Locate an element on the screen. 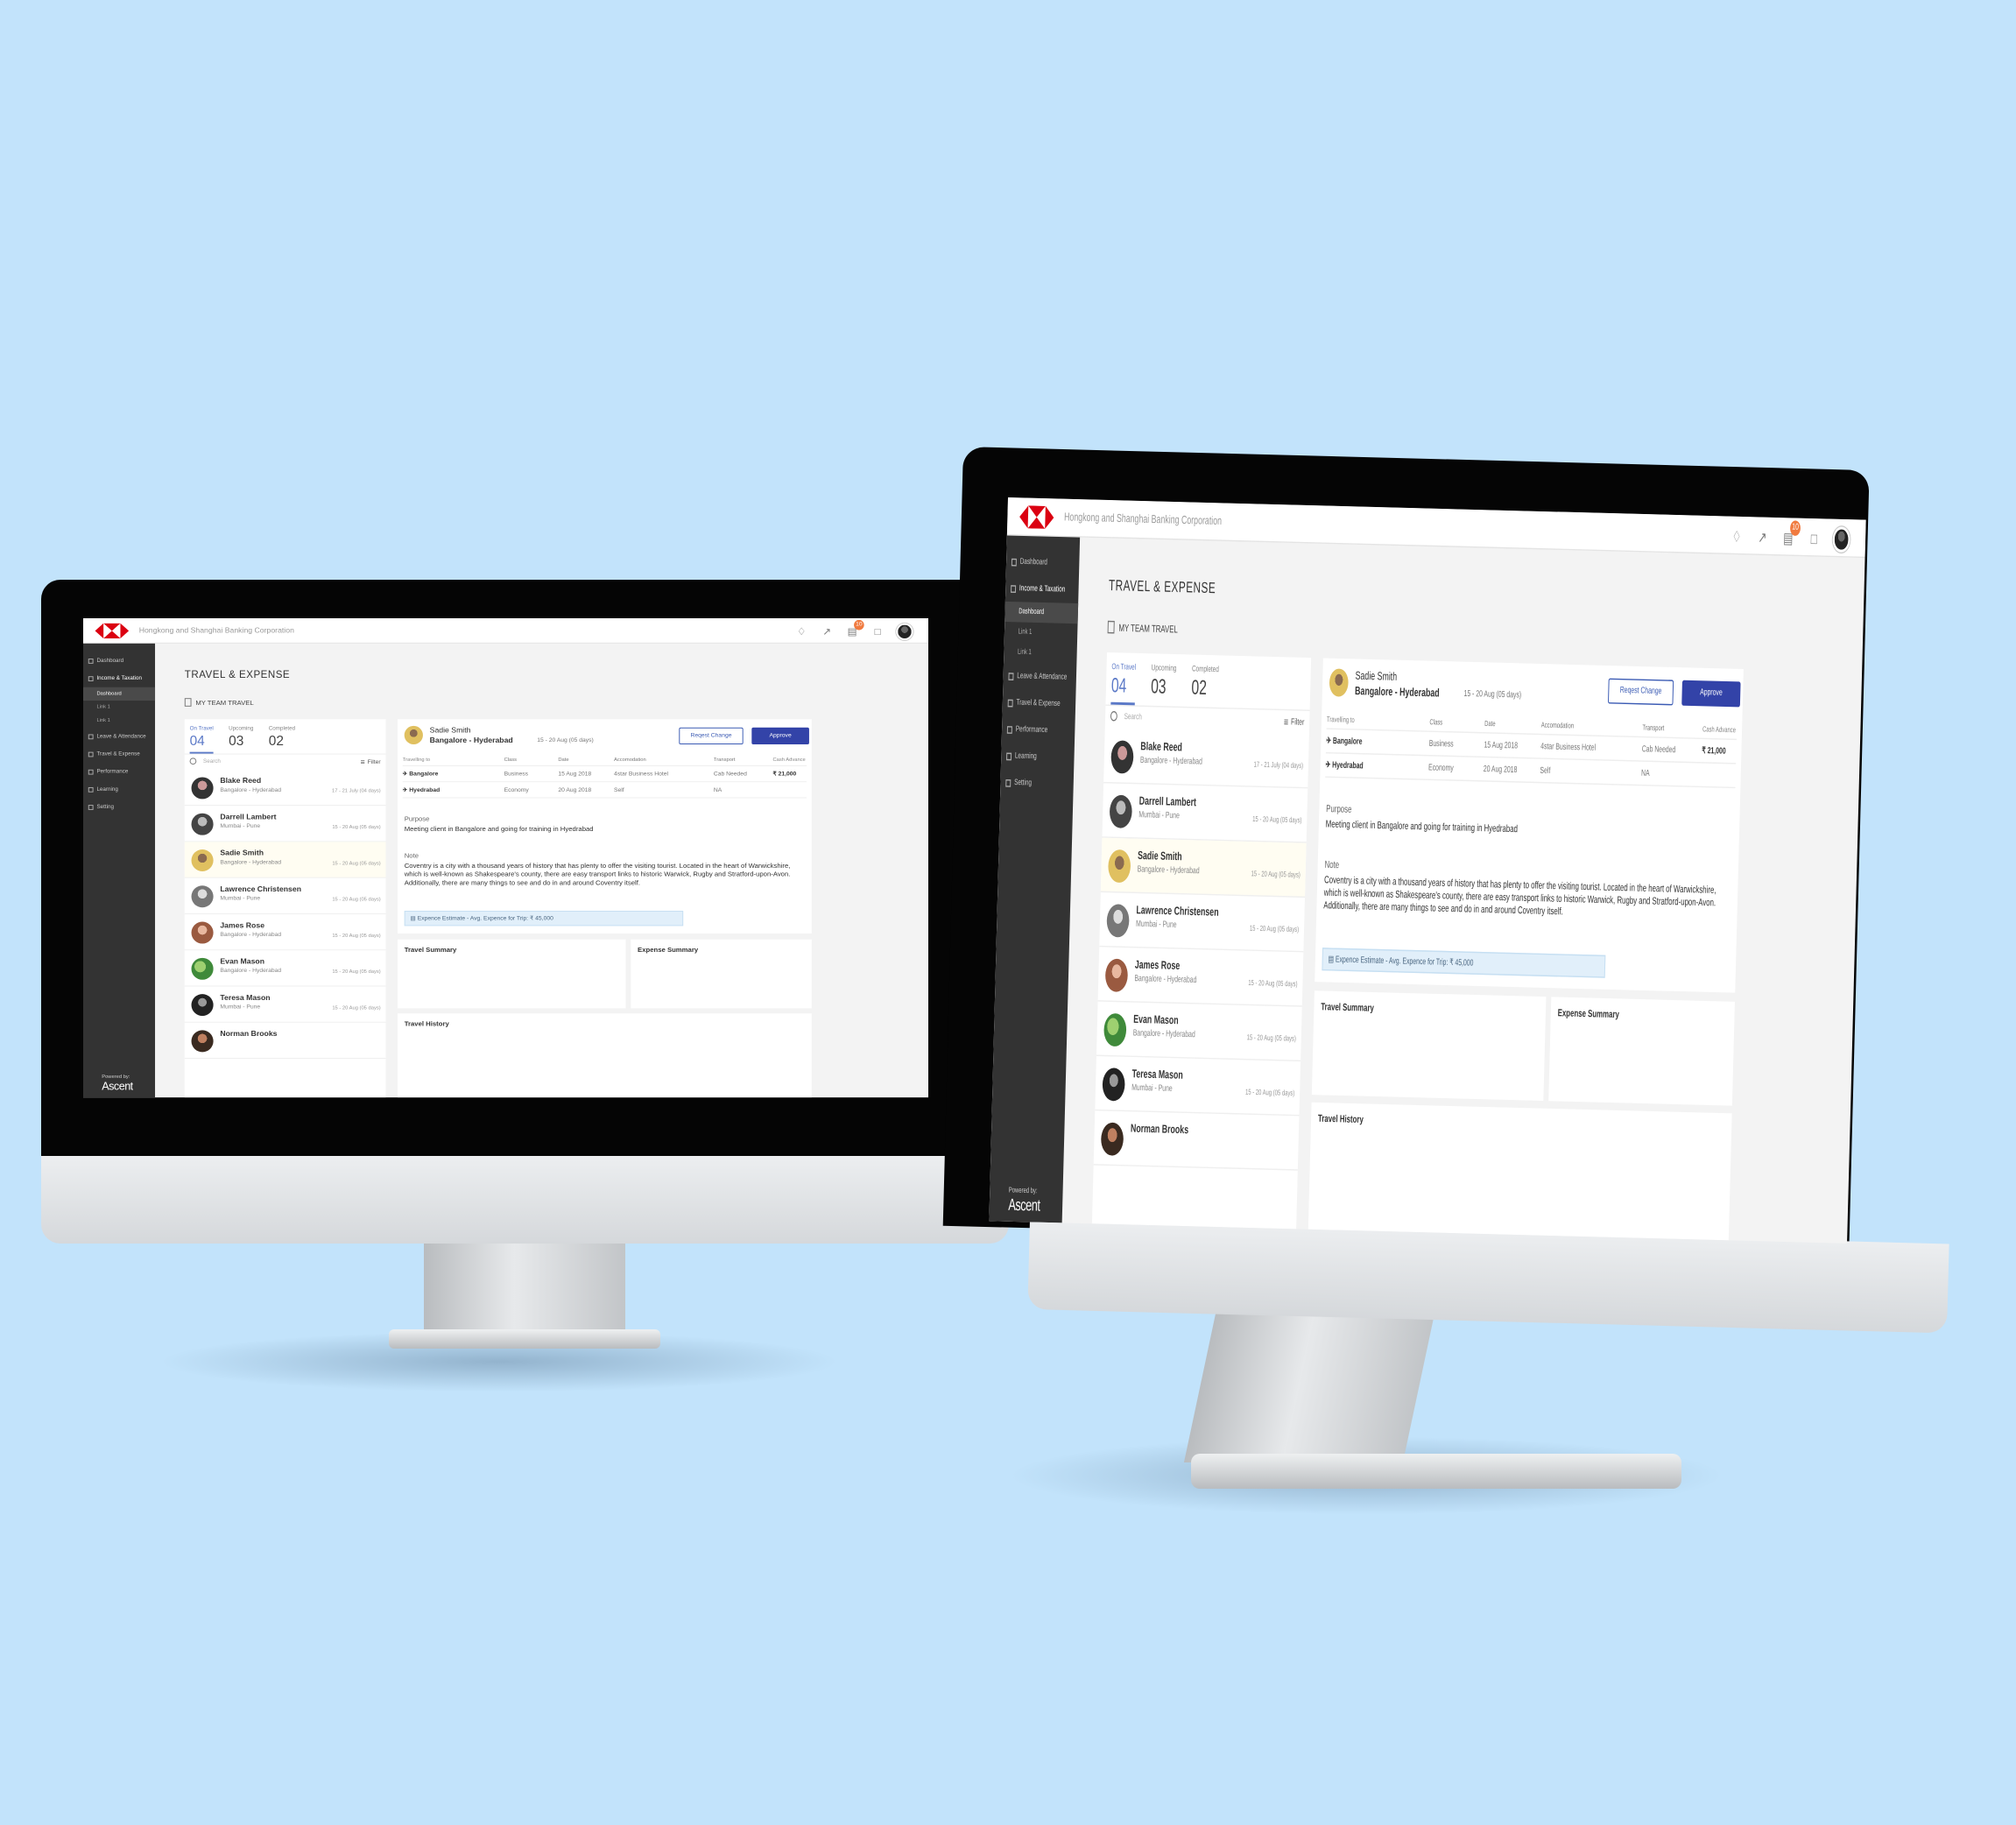 The image size is (2016, 1825). left-monitor-neck is located at coordinates (524, 1290).